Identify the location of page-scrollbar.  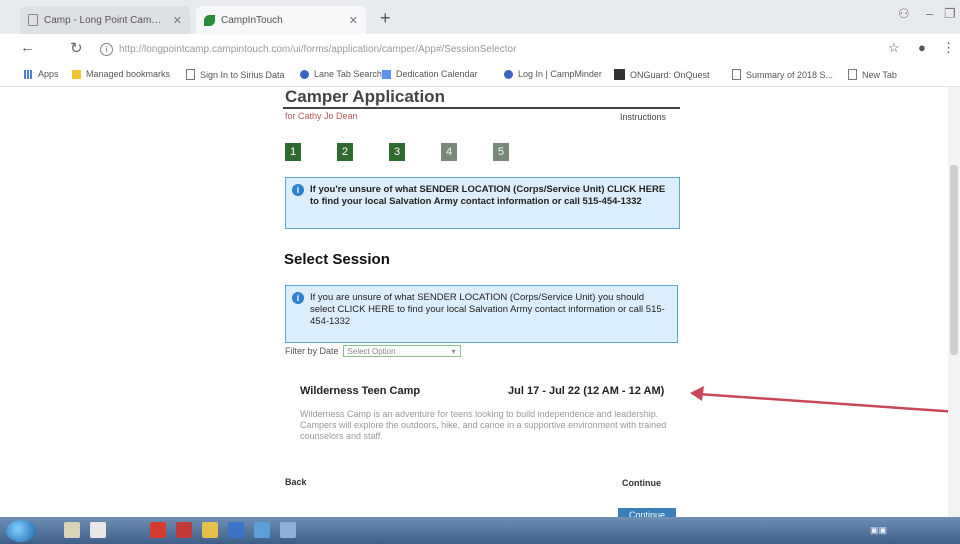
(954, 302).